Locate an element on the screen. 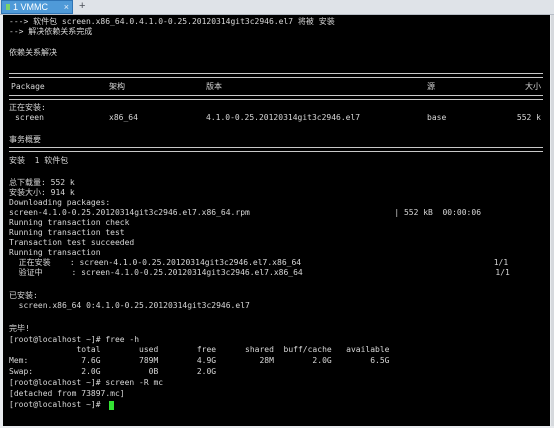 This screenshot has width=554, height=428. terminal-line: 安装大小: 914 k is located at coordinates (42, 192).